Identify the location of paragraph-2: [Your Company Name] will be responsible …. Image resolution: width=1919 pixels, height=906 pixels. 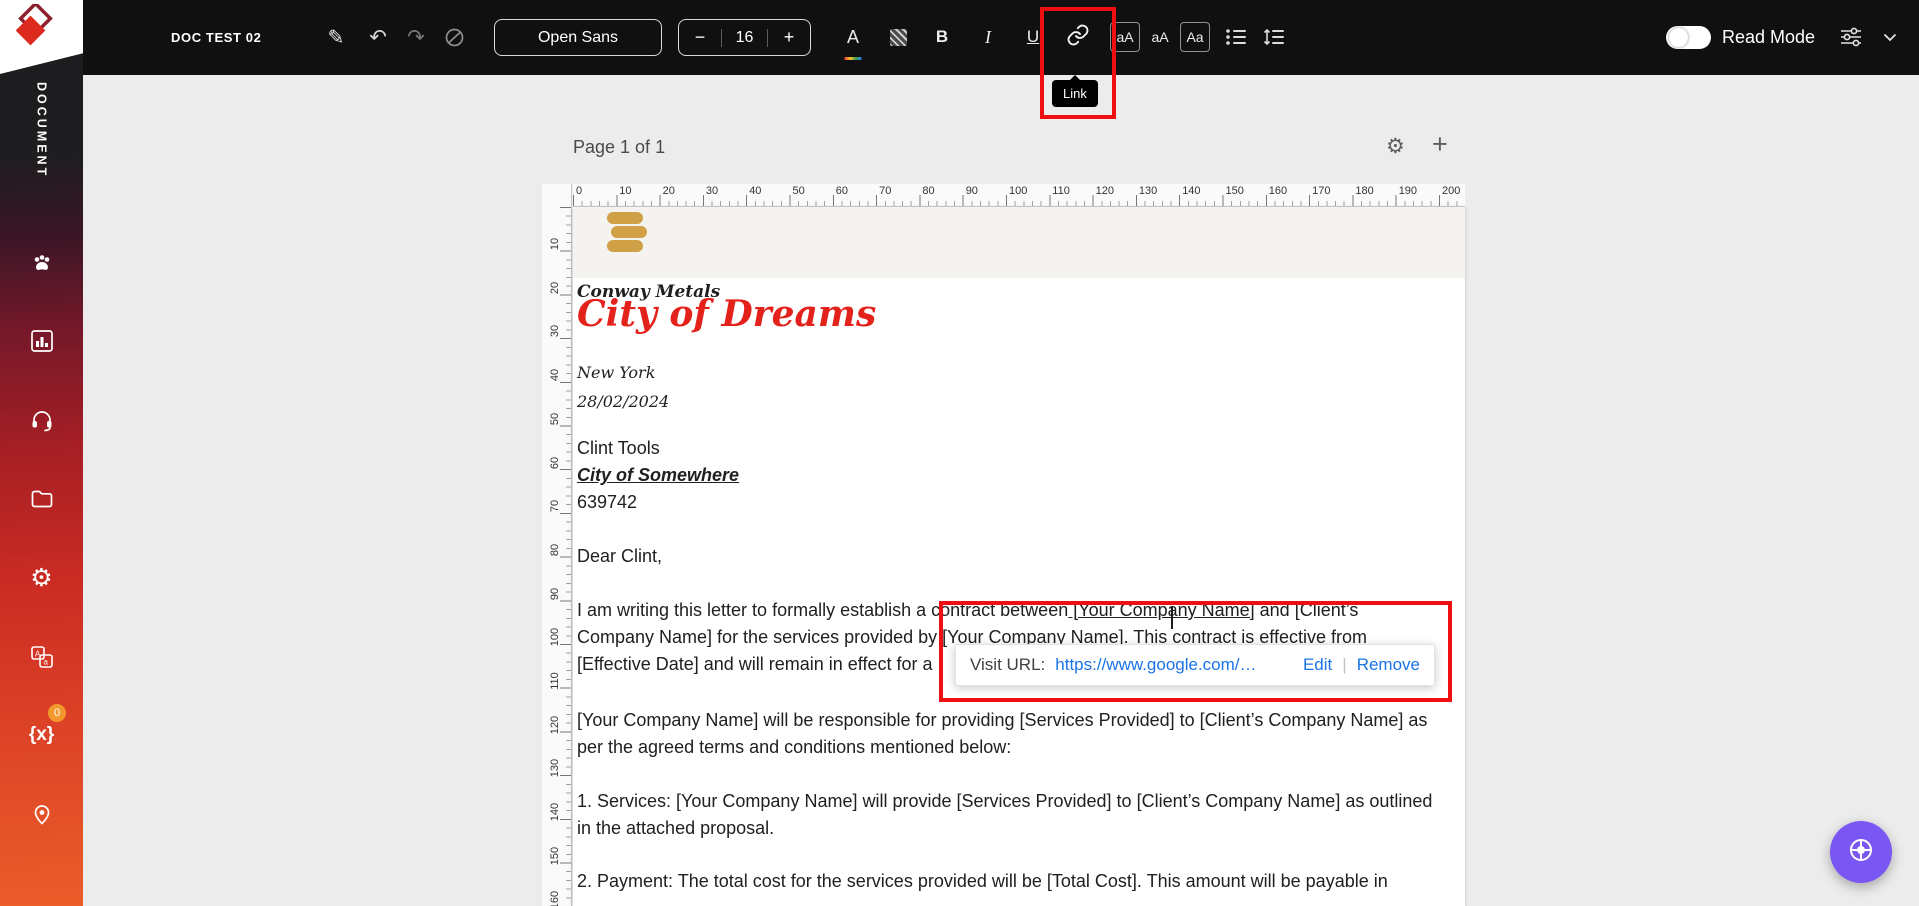
(1002, 734).